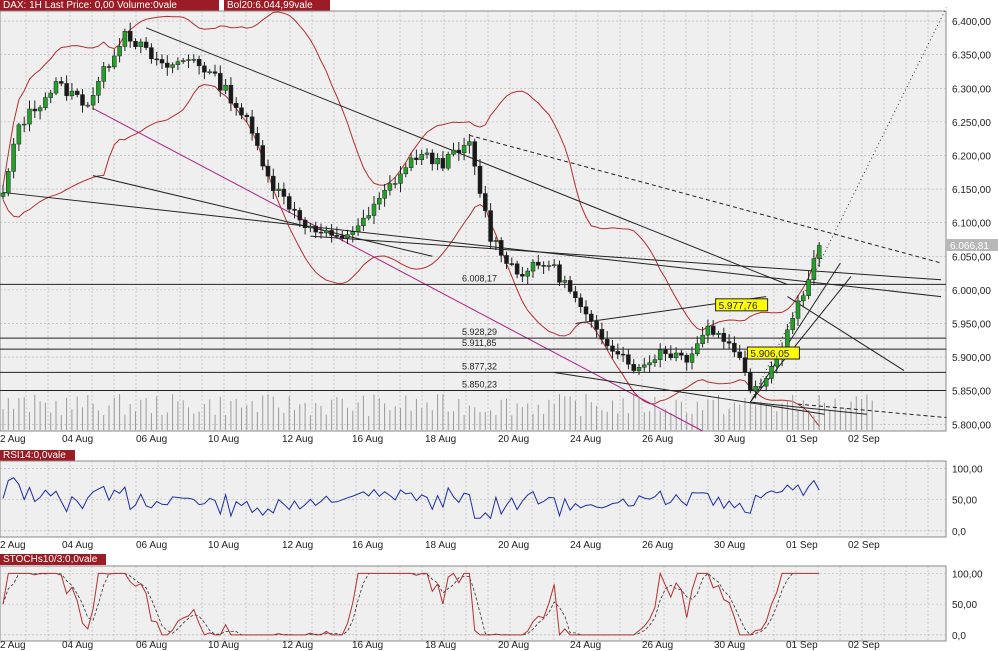  I want to click on stoch-x-tick-label: 01 Sep, so click(802, 645).